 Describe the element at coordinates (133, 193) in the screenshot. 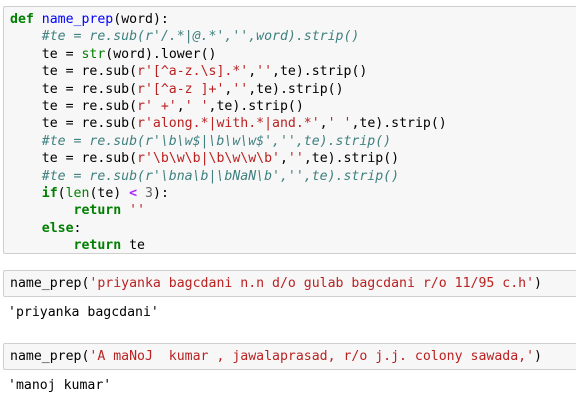

I see `code-token: <` at that location.